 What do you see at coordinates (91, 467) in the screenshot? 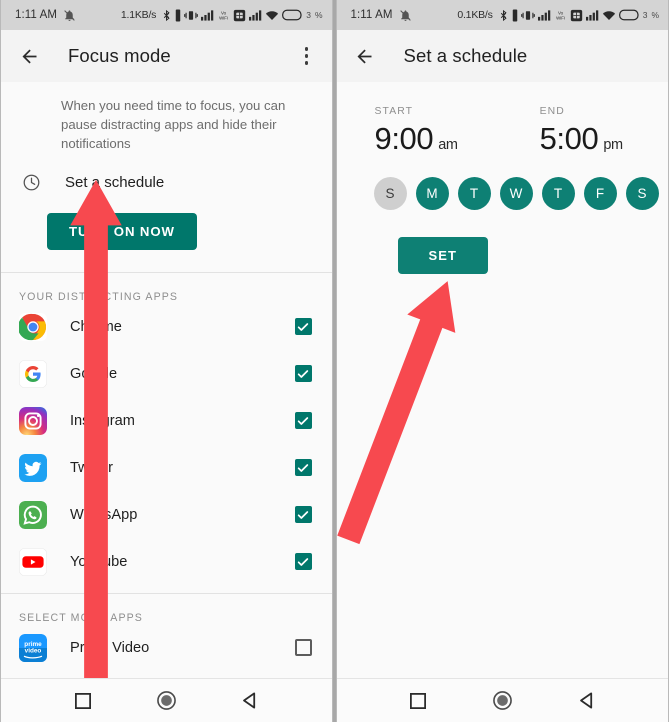
I see `app-name: Twitter` at bounding box center [91, 467].